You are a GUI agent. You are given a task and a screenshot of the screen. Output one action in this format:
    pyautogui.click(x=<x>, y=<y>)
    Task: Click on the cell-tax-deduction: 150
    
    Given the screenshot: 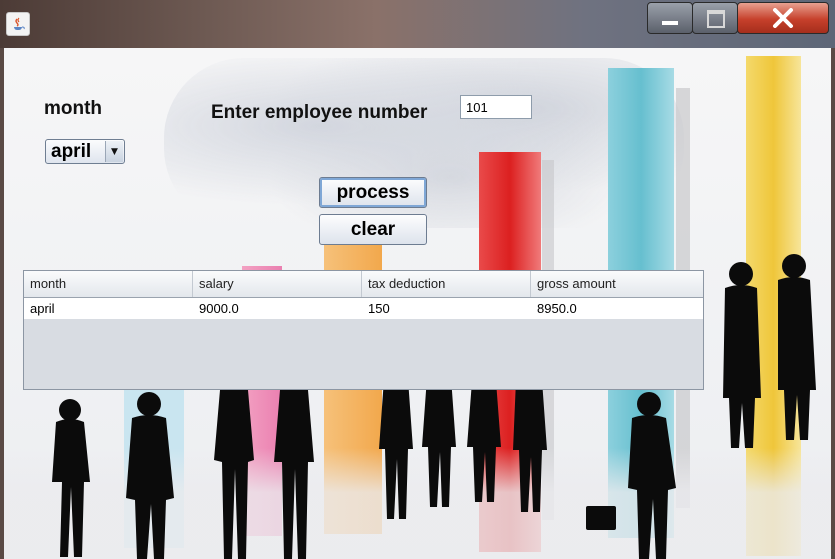 What is the action you would take?
    pyautogui.click(x=379, y=308)
    